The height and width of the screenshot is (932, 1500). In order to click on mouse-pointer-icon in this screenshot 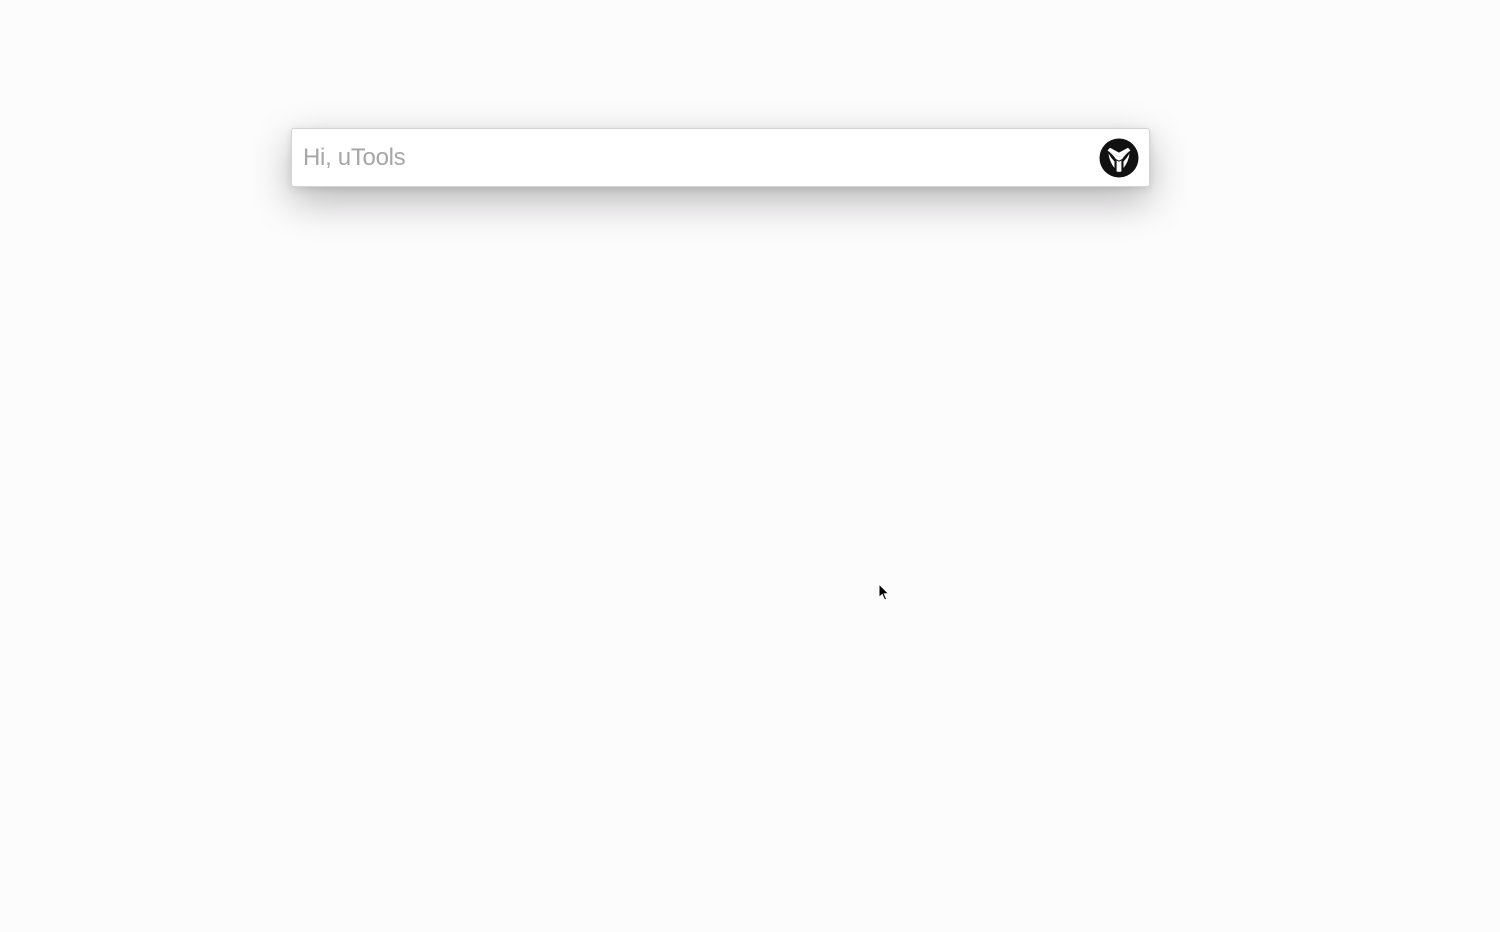, I will do `click(884, 592)`.